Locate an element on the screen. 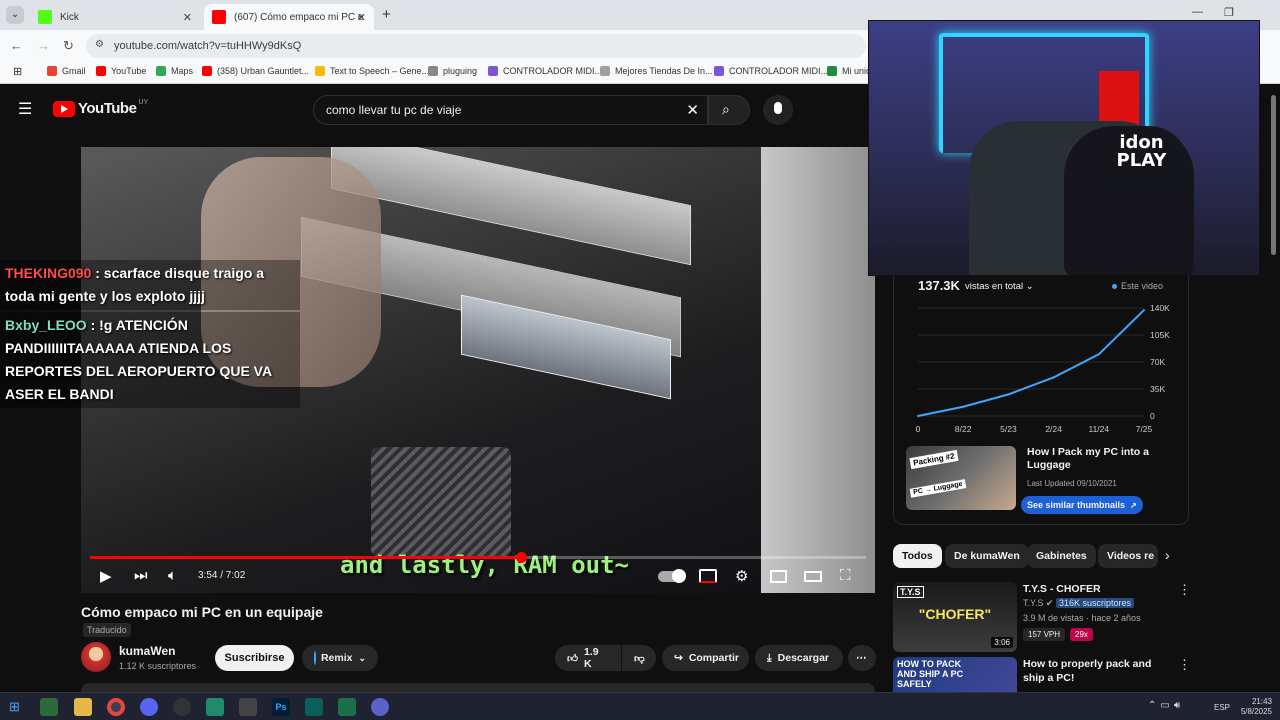 This screenshot has width=1280, height=720. webcam-overlay: idon PLAY is located at coordinates (1064, 148).